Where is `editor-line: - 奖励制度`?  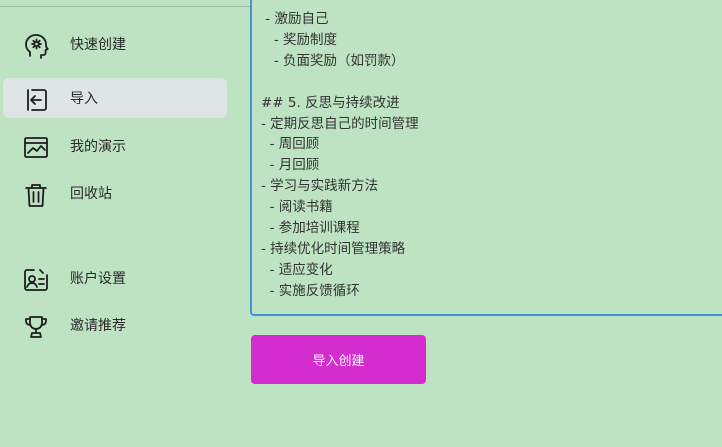 editor-line: - 奖励制度 is located at coordinates (299, 39).